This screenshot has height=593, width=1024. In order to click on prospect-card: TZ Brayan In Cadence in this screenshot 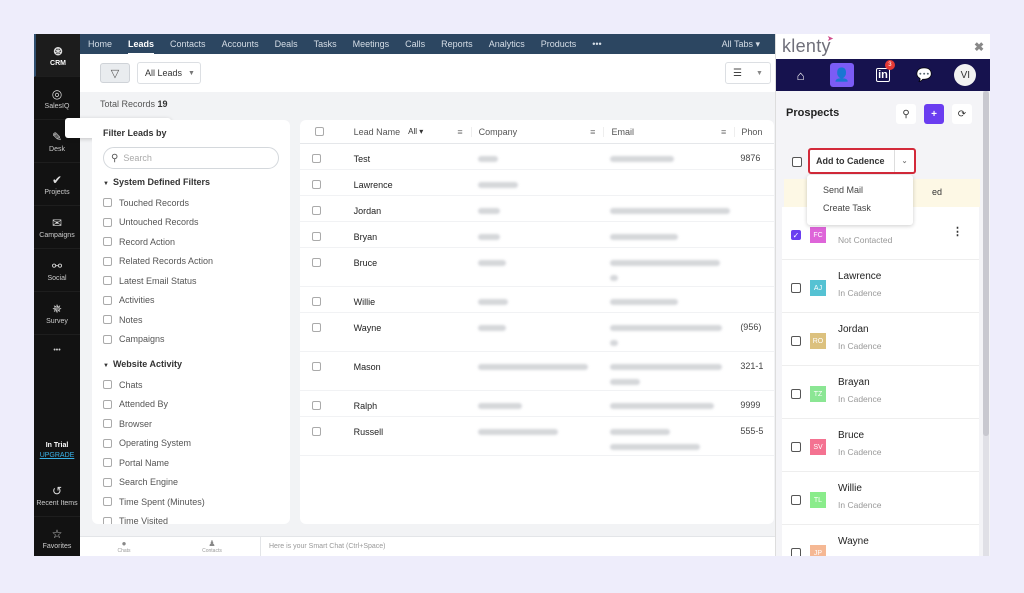, I will do `click(880, 392)`.